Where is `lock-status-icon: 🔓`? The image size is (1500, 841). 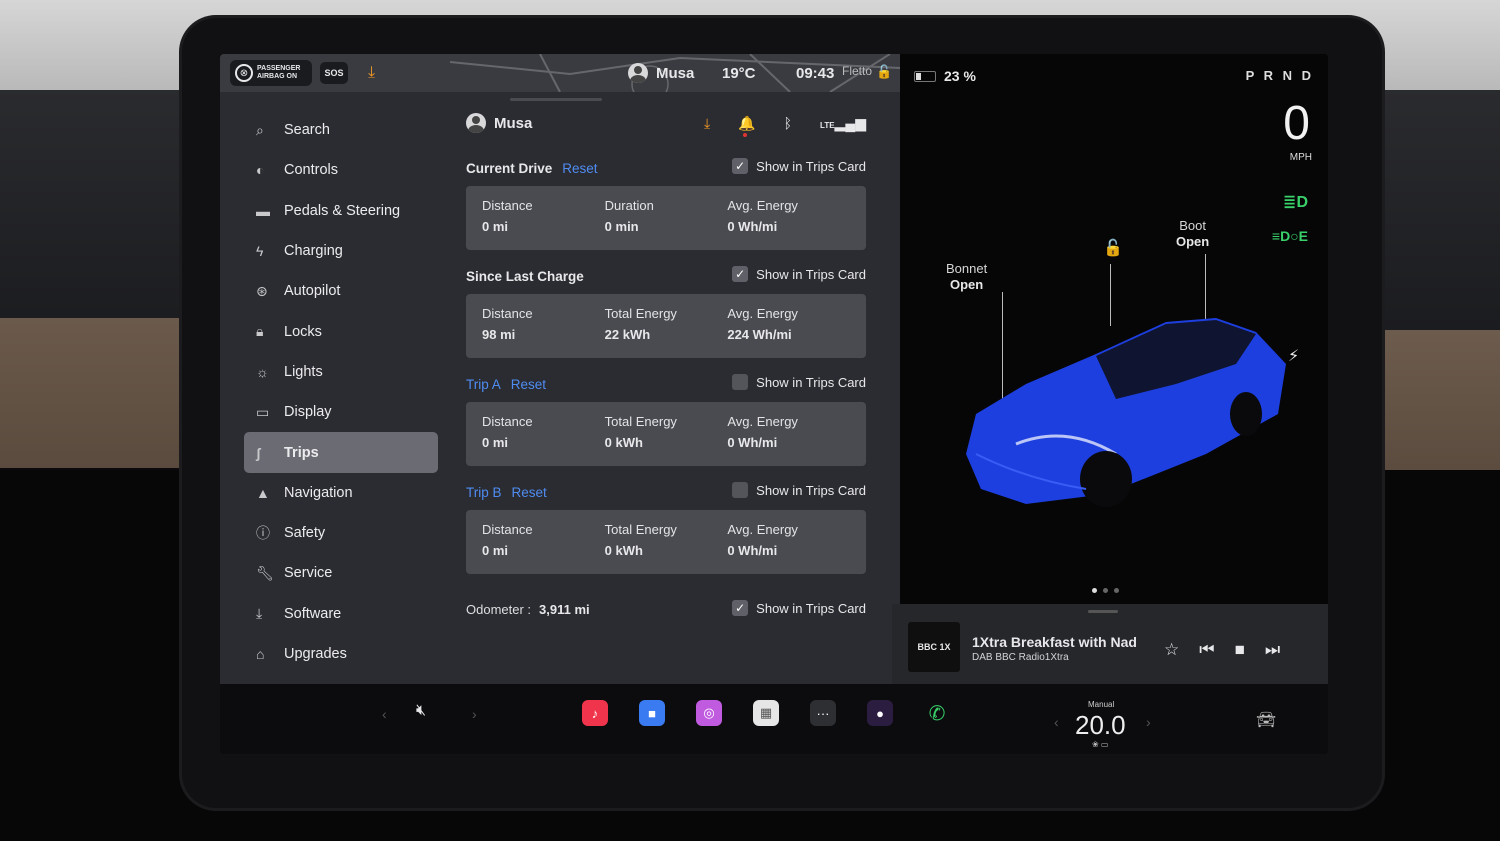
lock-status-icon: 🔓 is located at coordinates (884, 72).